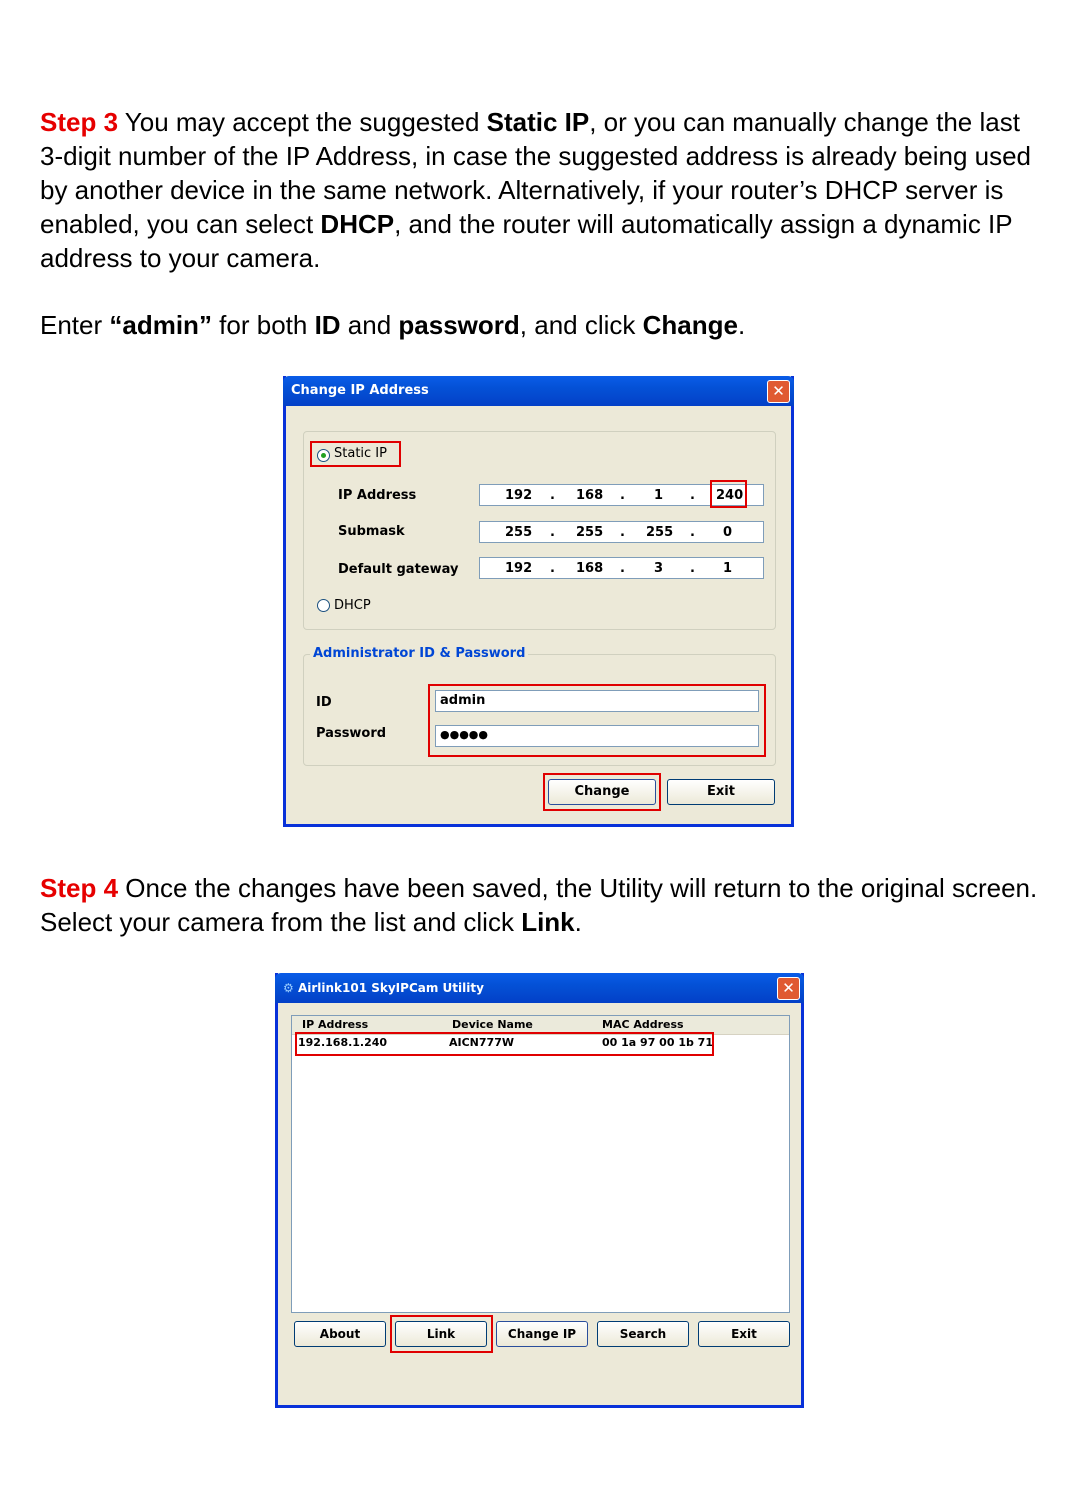 This screenshot has width=1080, height=1487. What do you see at coordinates (643, 1334) in the screenshot?
I see `search-button: Search` at bounding box center [643, 1334].